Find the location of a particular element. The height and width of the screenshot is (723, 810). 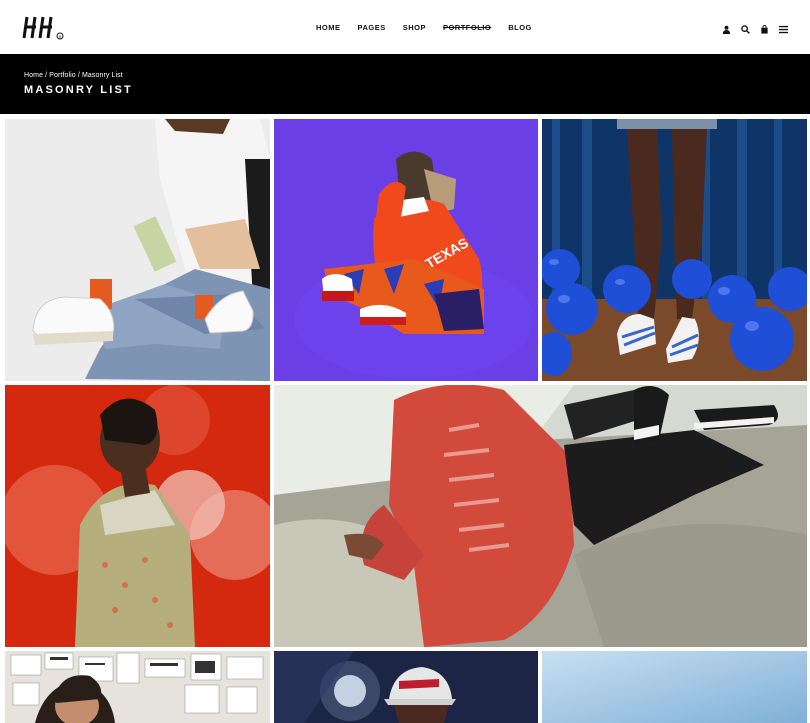

breadcrumb: Home / Portfolio / Masonry List is located at coordinates (73, 75).